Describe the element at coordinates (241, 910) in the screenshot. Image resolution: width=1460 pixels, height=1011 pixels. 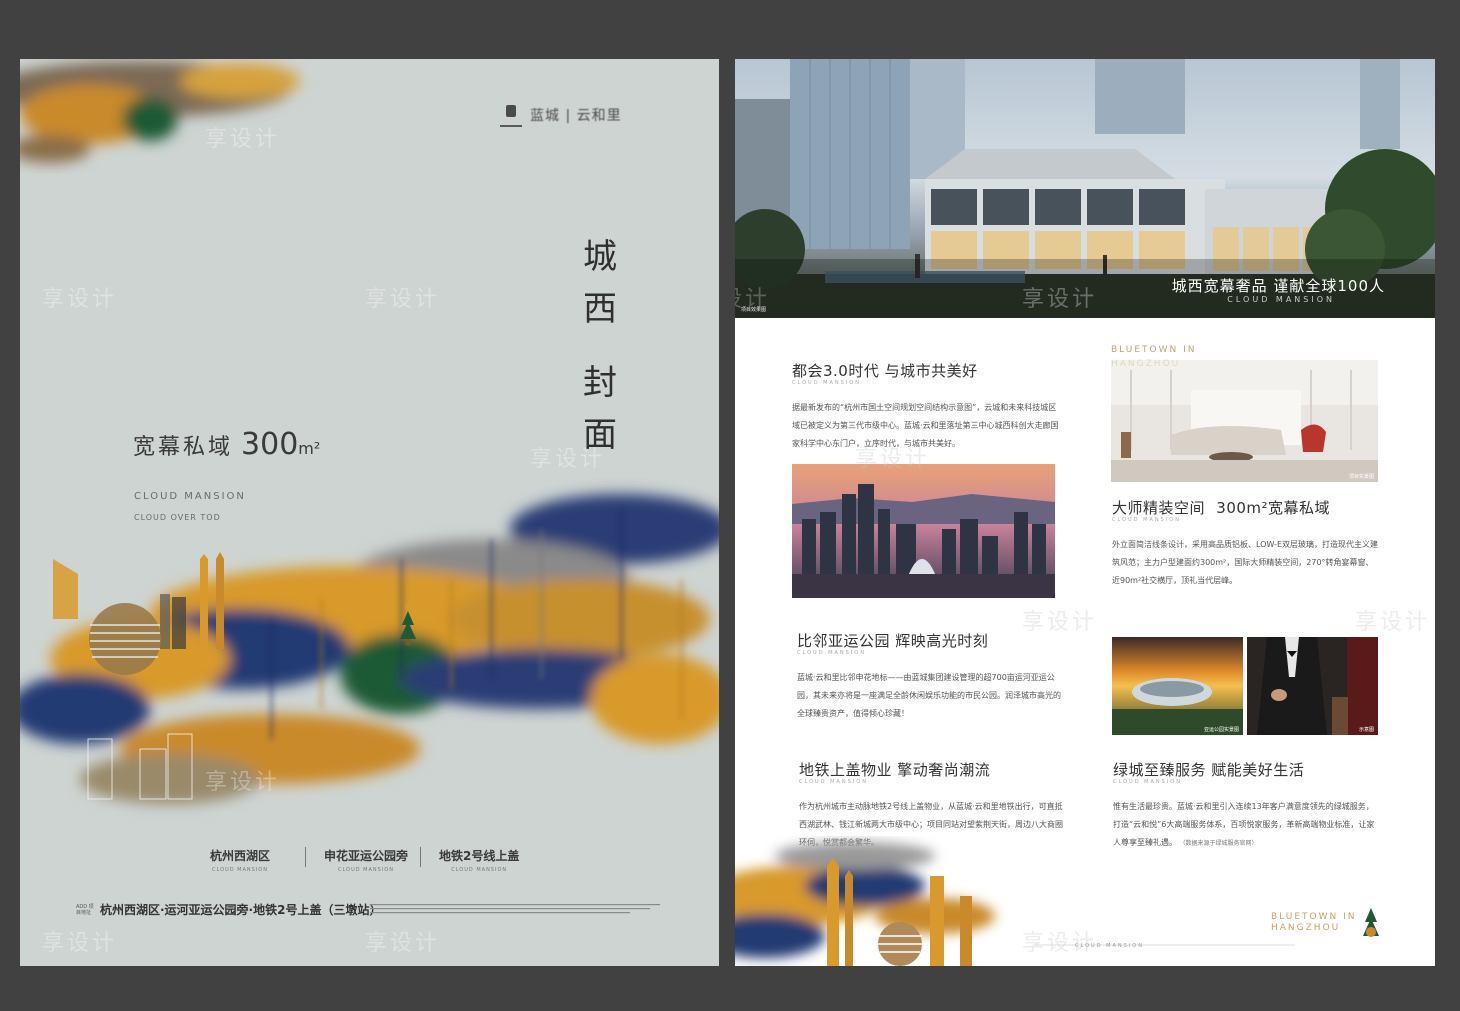
I see `address-text: 杭州西湖区·运河亚运公园旁·地铁2号上盖（三墩站）` at that location.